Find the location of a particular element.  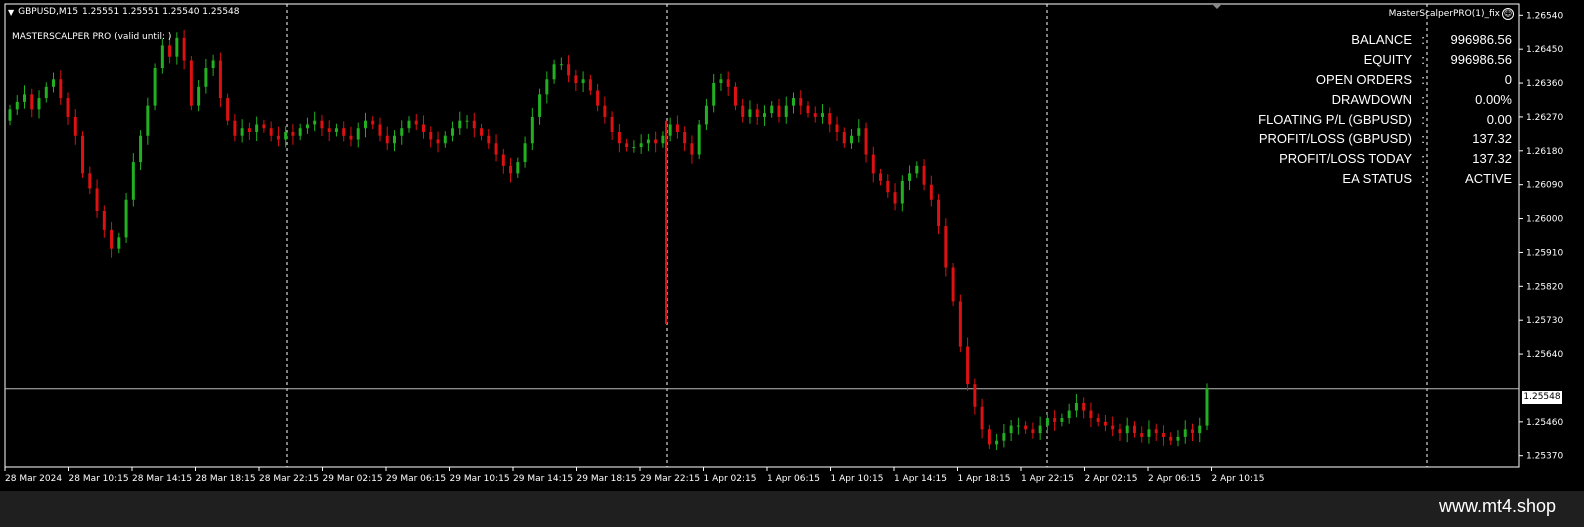

x-tick-label: 1 Apr 10:15 is located at coordinates (857, 479).